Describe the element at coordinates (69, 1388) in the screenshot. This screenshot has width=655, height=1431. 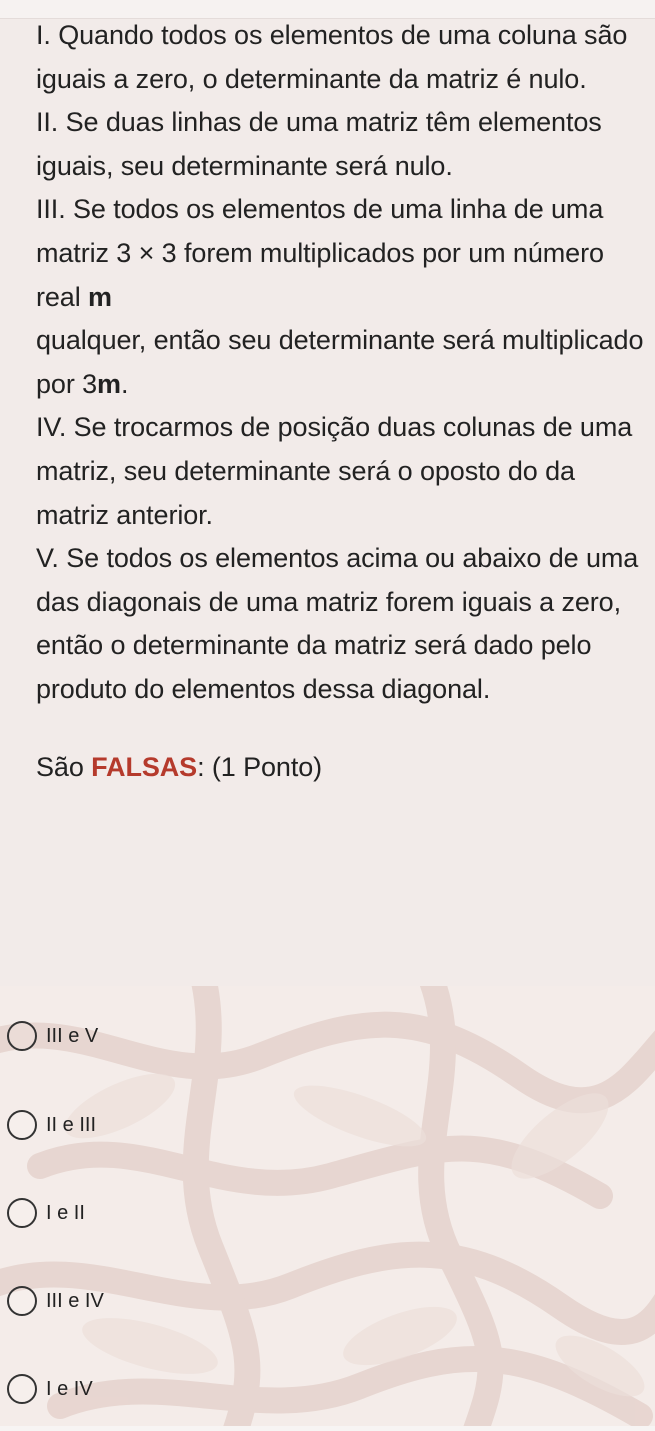
I see `option-label: I e IV` at that location.